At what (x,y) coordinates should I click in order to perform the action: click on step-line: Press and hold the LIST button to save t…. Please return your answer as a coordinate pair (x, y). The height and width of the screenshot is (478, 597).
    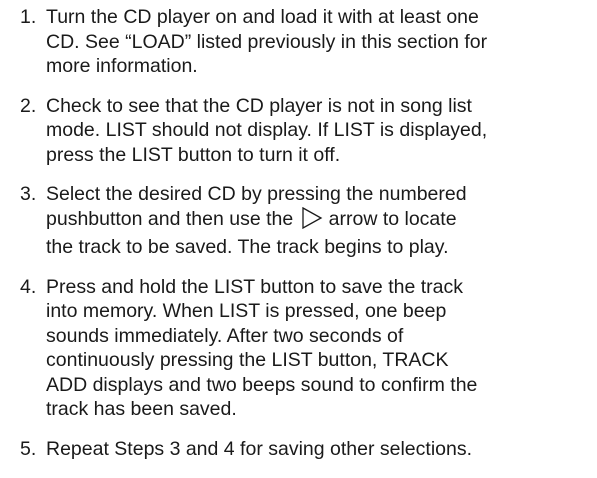
    Looking at the image, I should click on (254, 286).